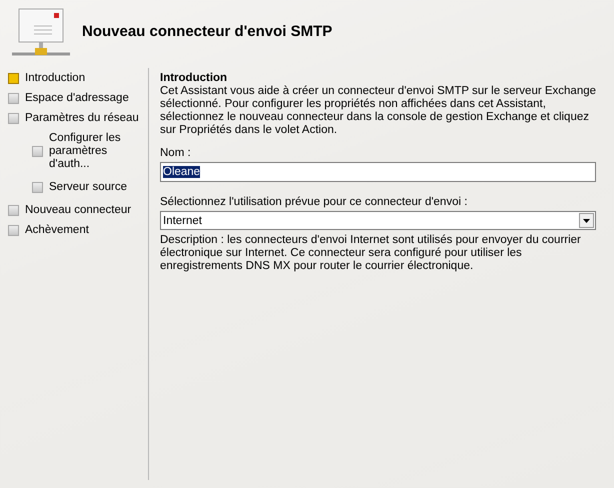 This screenshot has height=488, width=614. Describe the element at coordinates (57, 230) in the screenshot. I see `step-label: Achèvement` at that location.